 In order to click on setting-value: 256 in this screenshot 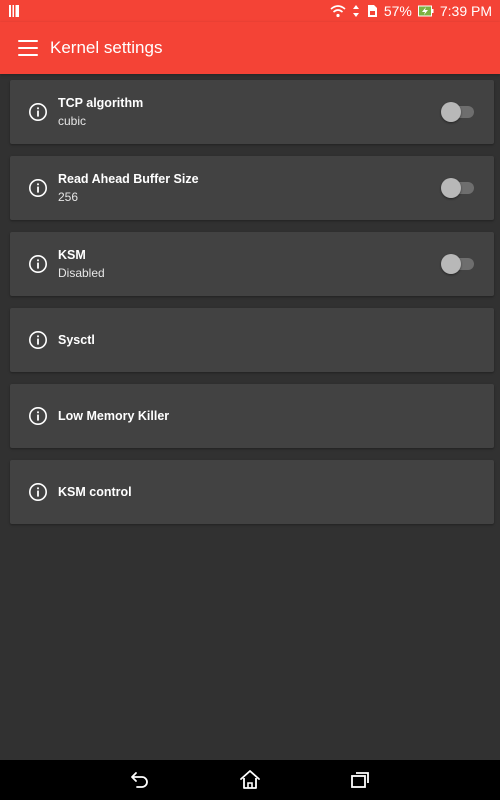, I will do `click(68, 197)`.